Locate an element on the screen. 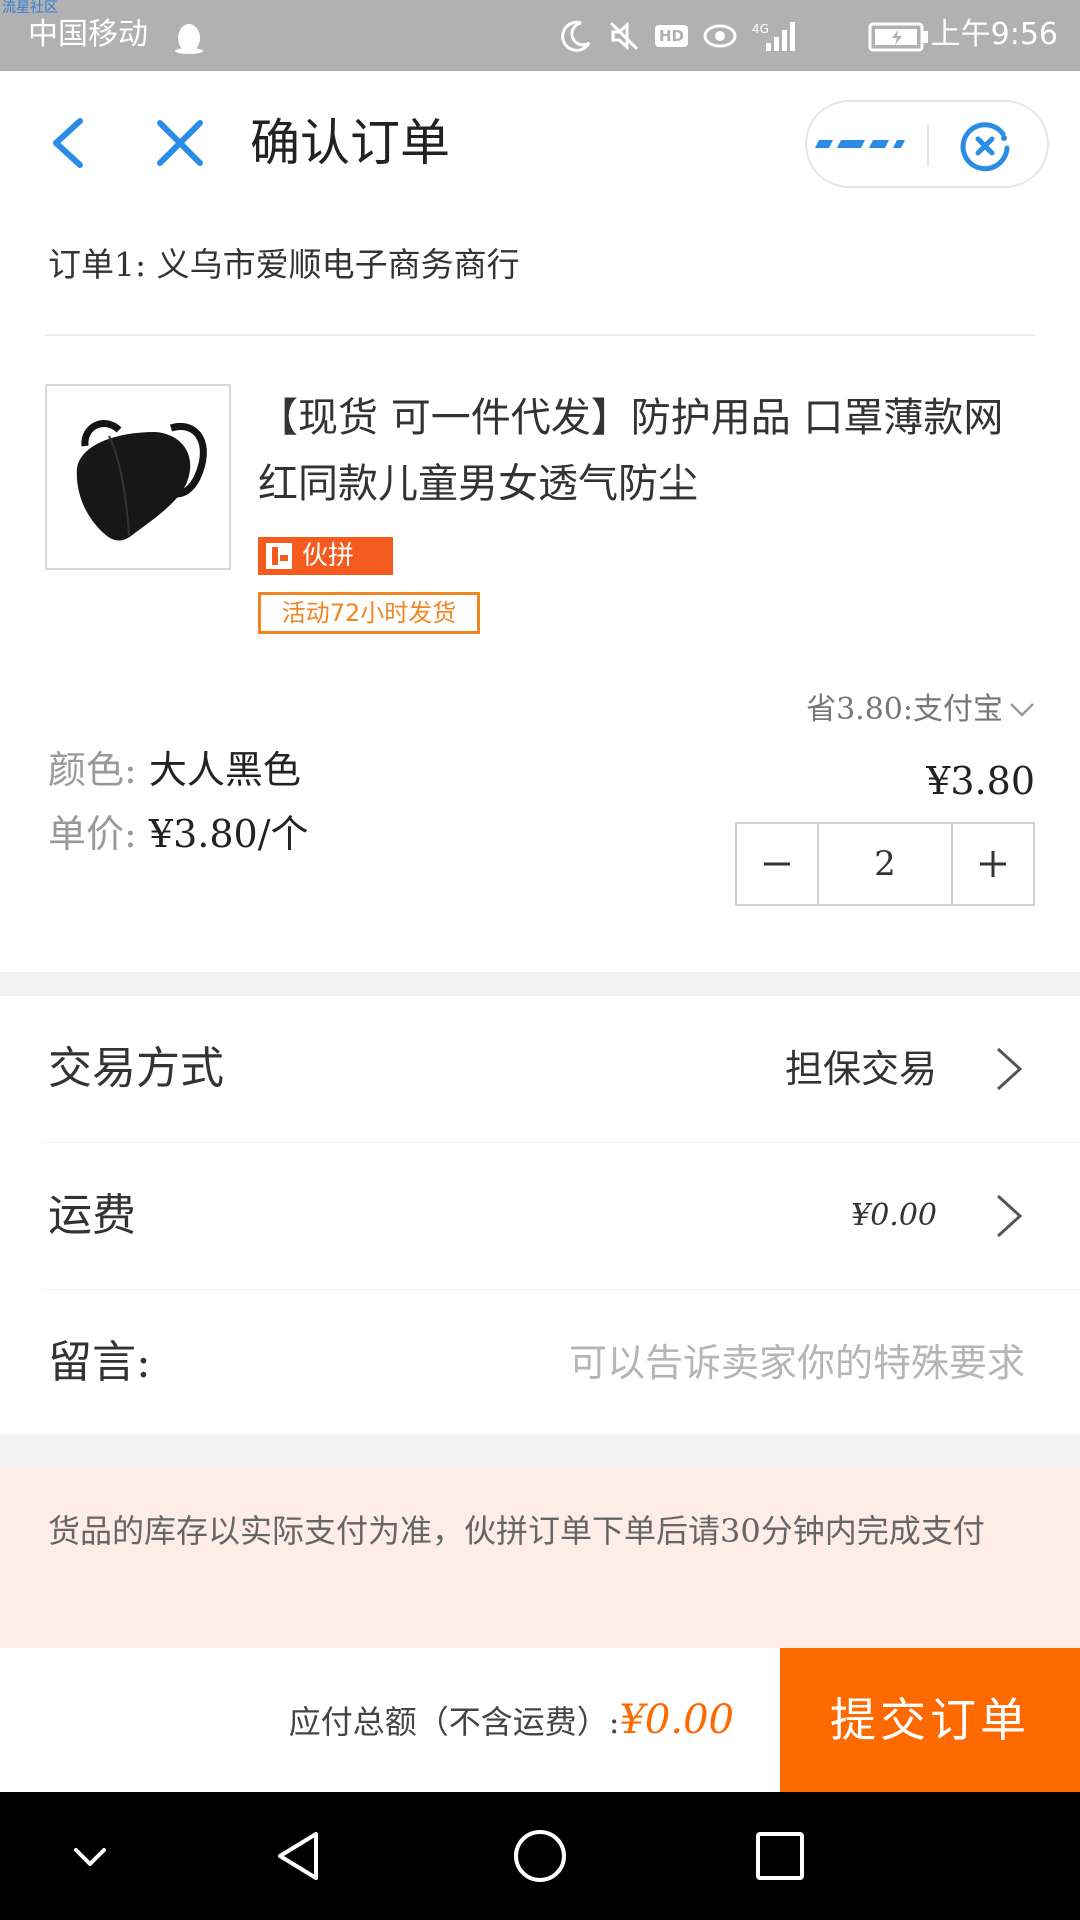 Image resolution: width=1080 pixels, height=1920 pixels. battery-icon is located at coordinates (898, 37).